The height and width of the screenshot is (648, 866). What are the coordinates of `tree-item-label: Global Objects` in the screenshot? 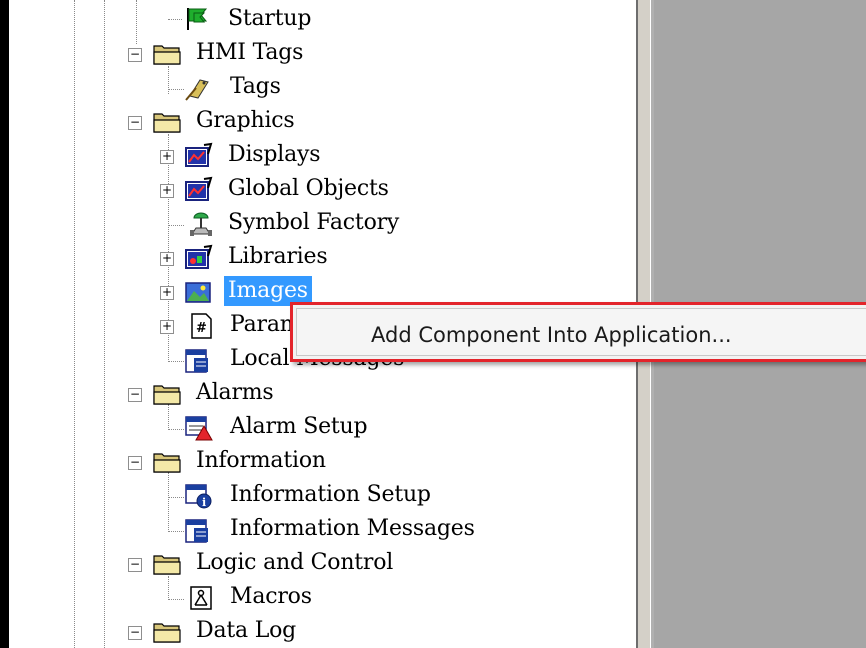 It's located at (308, 188).